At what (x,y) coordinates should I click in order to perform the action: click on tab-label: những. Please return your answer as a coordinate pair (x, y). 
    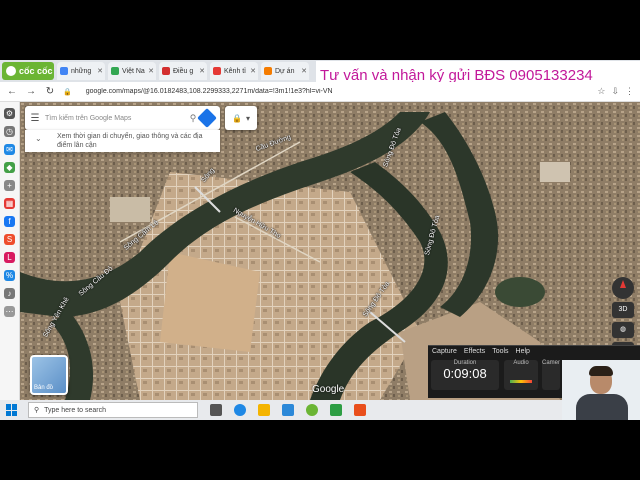
    Looking at the image, I should click on (81, 71).